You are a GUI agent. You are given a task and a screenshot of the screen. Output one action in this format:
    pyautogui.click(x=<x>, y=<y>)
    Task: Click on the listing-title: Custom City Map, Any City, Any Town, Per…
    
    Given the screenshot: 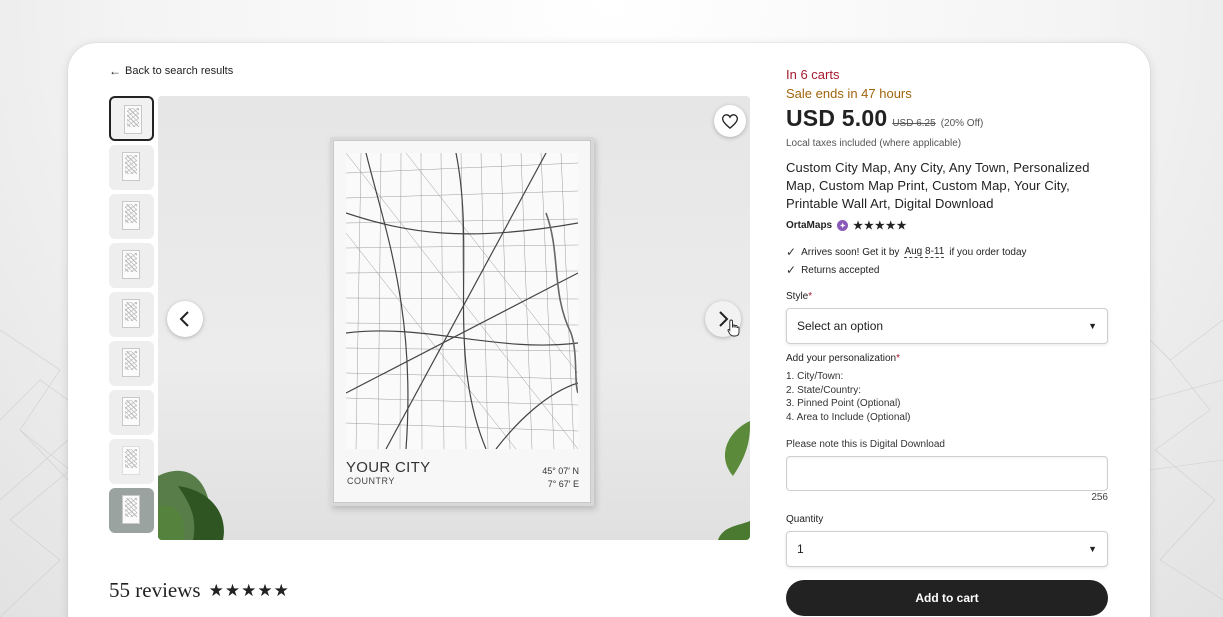 What is the action you would take?
    pyautogui.click(x=938, y=185)
    